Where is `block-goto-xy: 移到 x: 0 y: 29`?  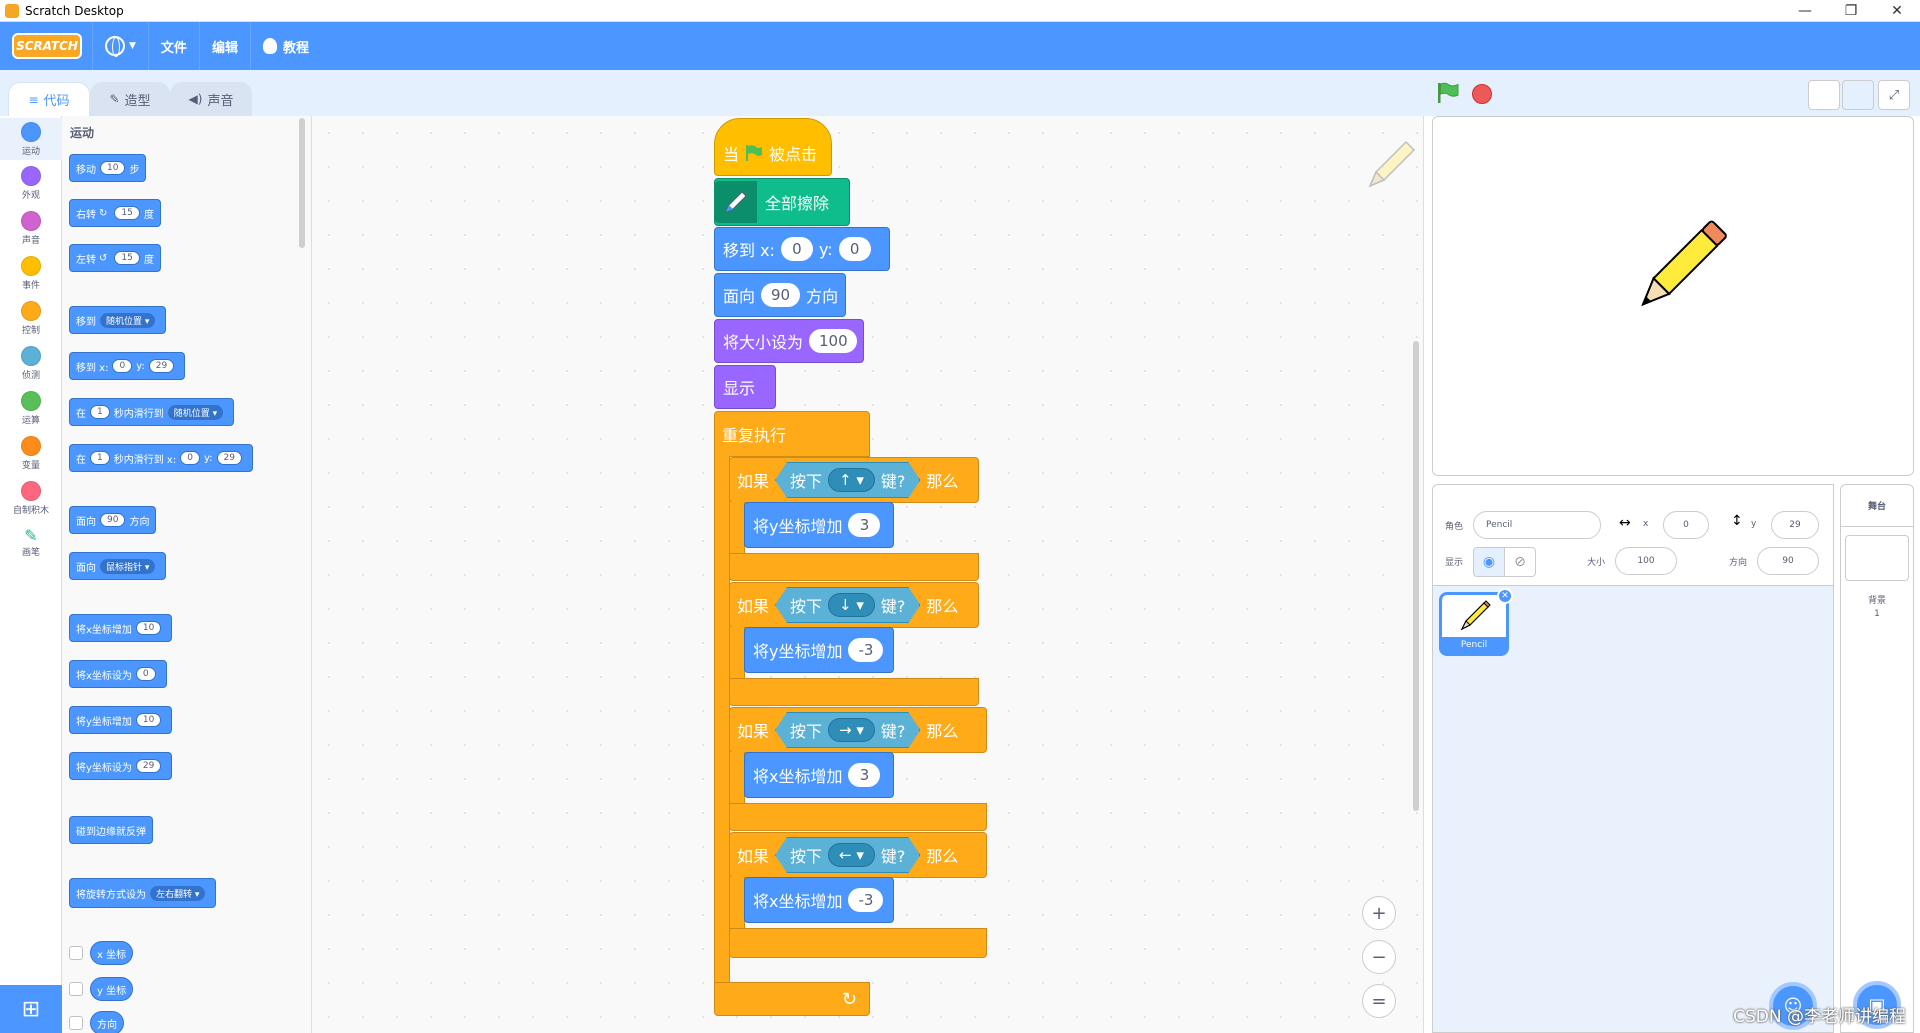 block-goto-xy: 移到 x: 0 y: 29 is located at coordinates (127, 366).